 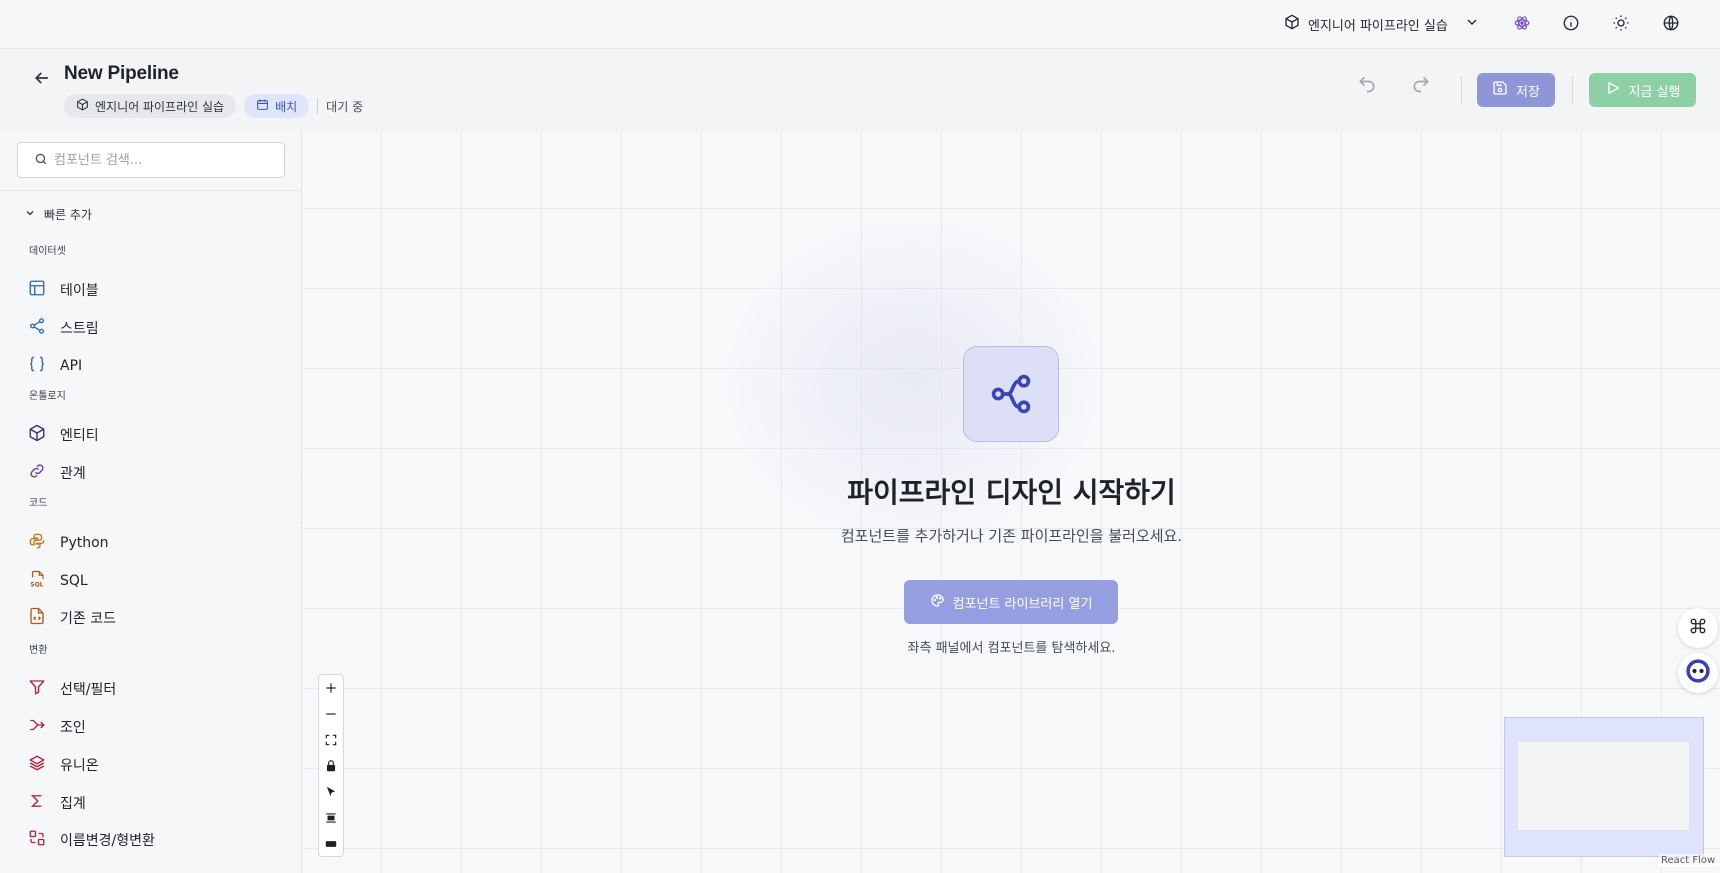 What do you see at coordinates (150, 106) in the screenshot?
I see `workspace-chip: 엔지니어 파이프라인 실습` at bounding box center [150, 106].